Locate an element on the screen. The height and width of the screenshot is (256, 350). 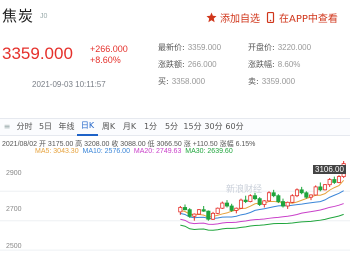
info-label: 涨跌幅: is located at coordinates (261, 64).